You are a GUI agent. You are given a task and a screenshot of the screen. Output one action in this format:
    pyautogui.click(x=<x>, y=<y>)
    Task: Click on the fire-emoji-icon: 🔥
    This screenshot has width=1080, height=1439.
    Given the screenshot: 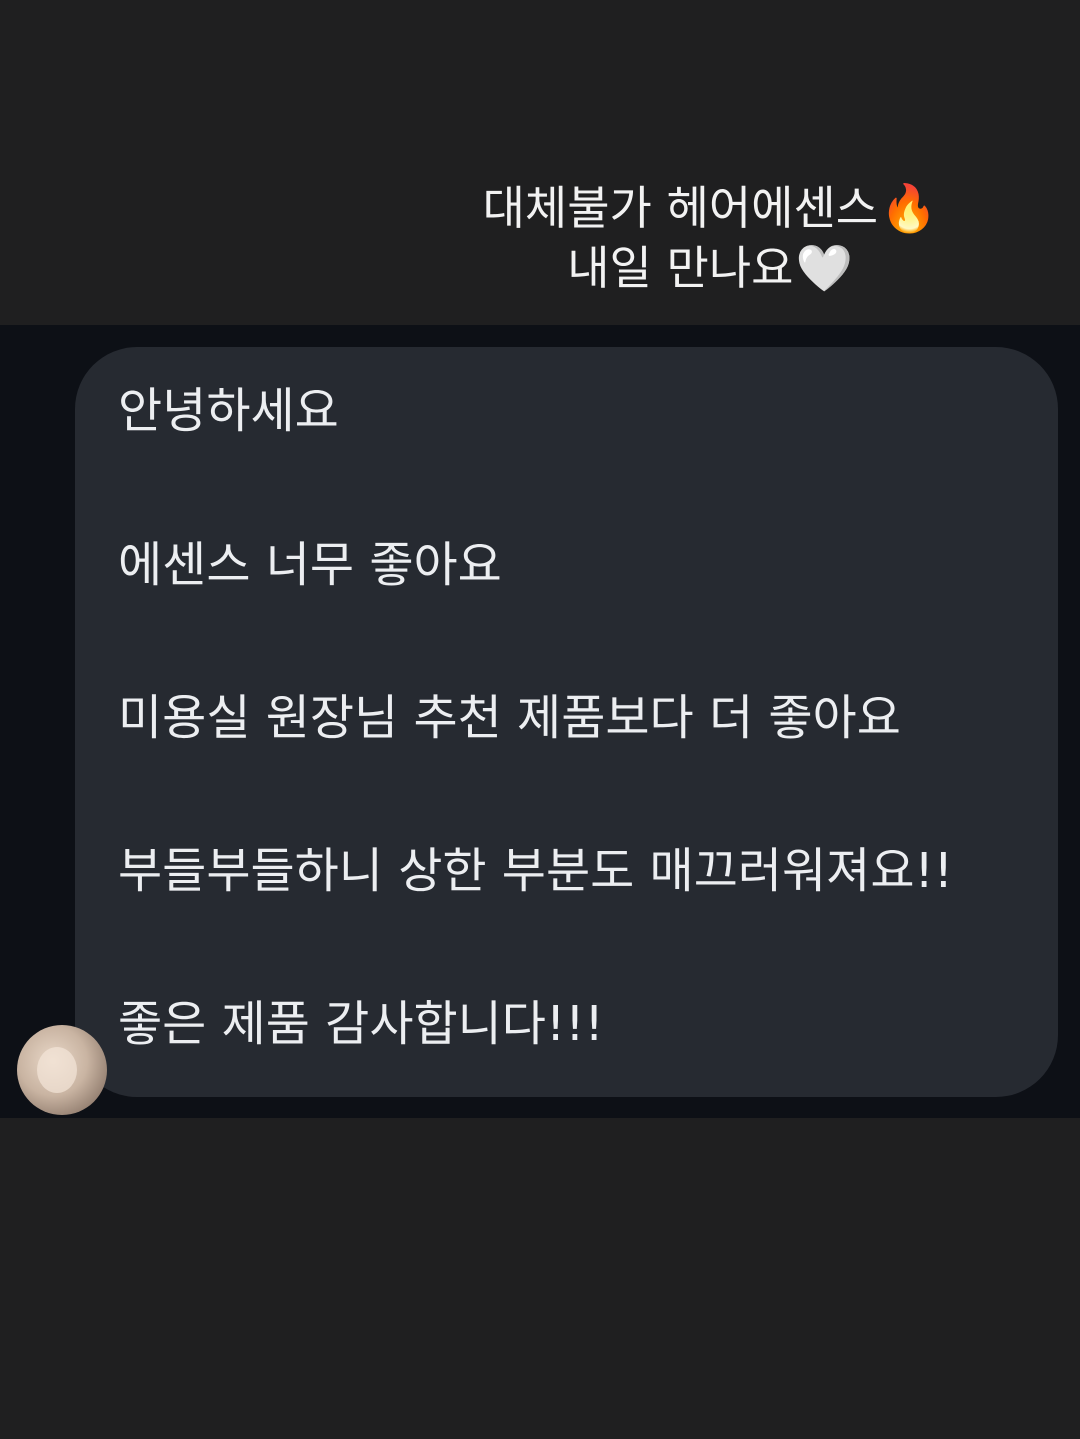 What is the action you would take?
    pyautogui.click(x=909, y=208)
    